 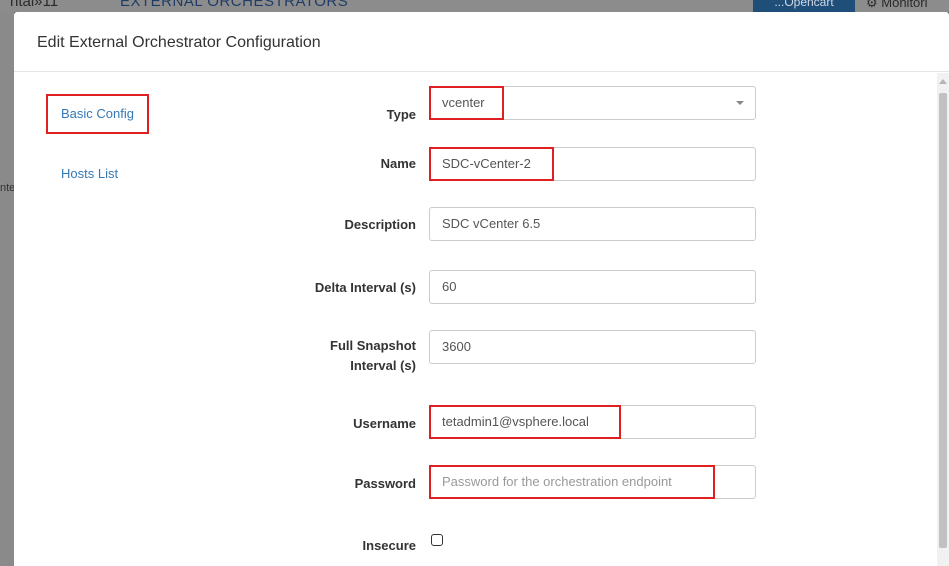 What do you see at coordinates (804, 6) in the screenshot?
I see `backdrop-button: ...Opencart` at bounding box center [804, 6].